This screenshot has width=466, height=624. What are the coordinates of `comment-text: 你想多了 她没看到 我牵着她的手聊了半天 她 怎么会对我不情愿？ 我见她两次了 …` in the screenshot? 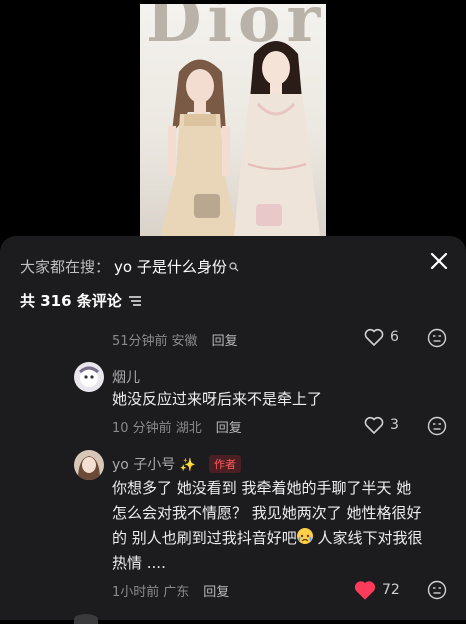 It's located at (287, 526).